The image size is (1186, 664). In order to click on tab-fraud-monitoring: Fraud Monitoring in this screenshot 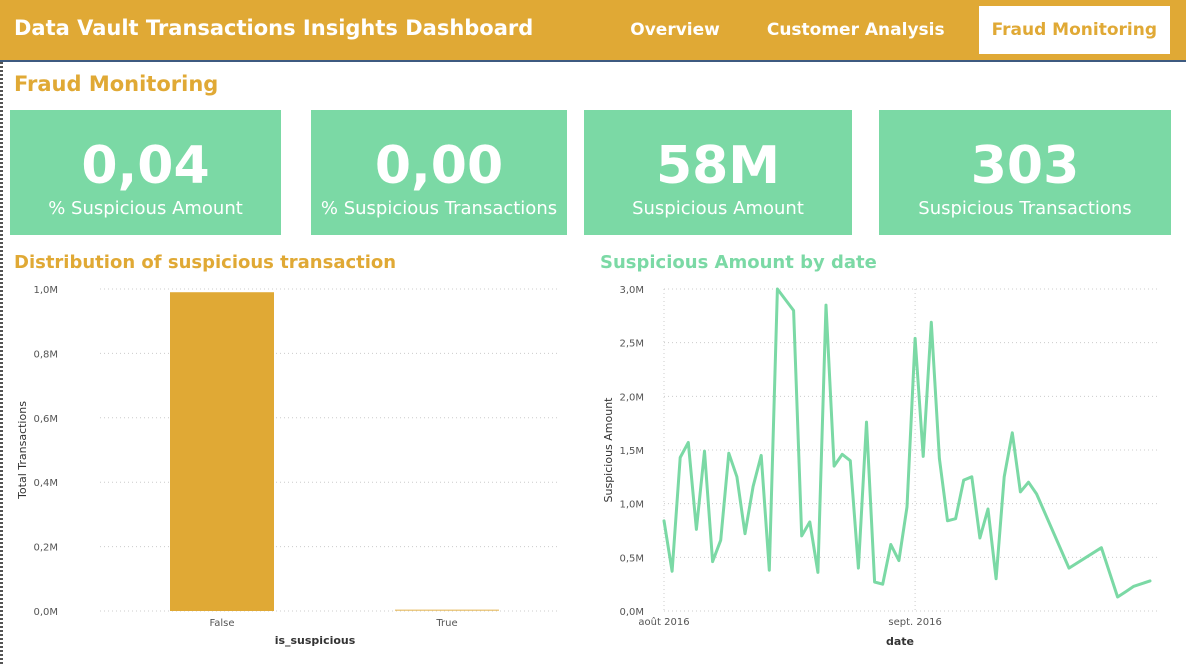, I will do `click(1074, 30)`.